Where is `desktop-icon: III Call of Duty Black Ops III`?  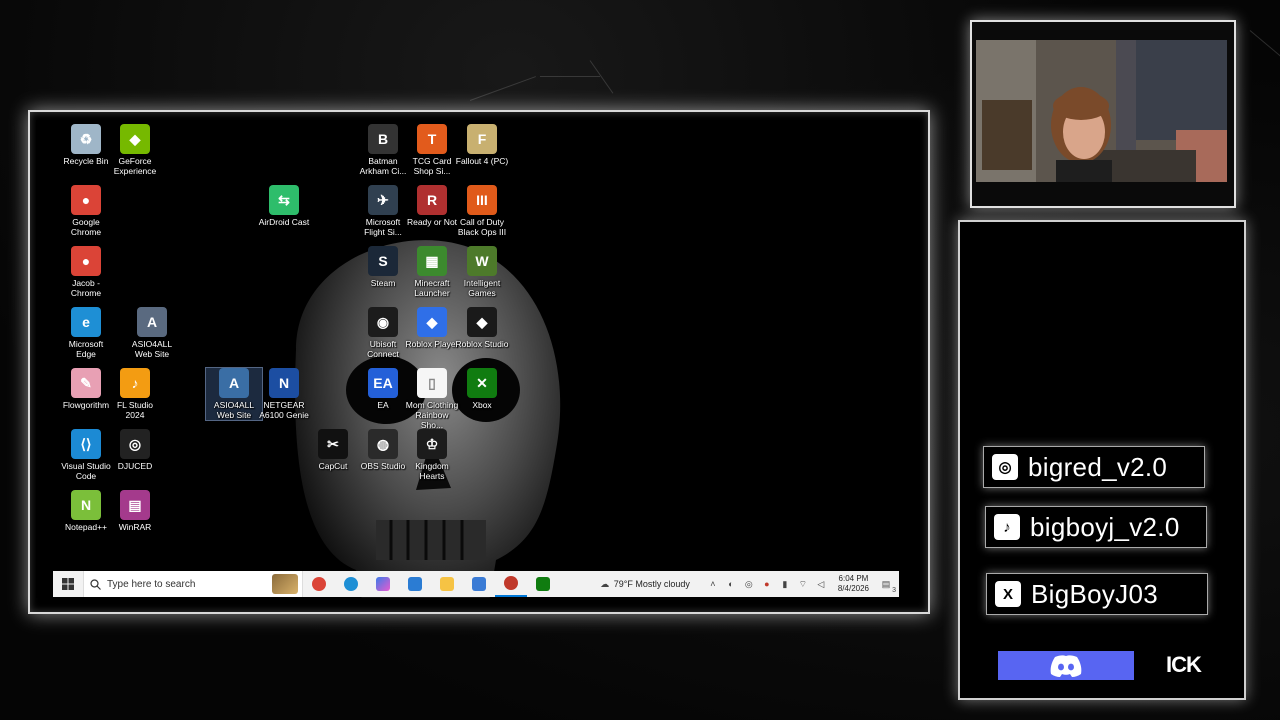 desktop-icon: III Call of Duty Black Ops III is located at coordinates (482, 211).